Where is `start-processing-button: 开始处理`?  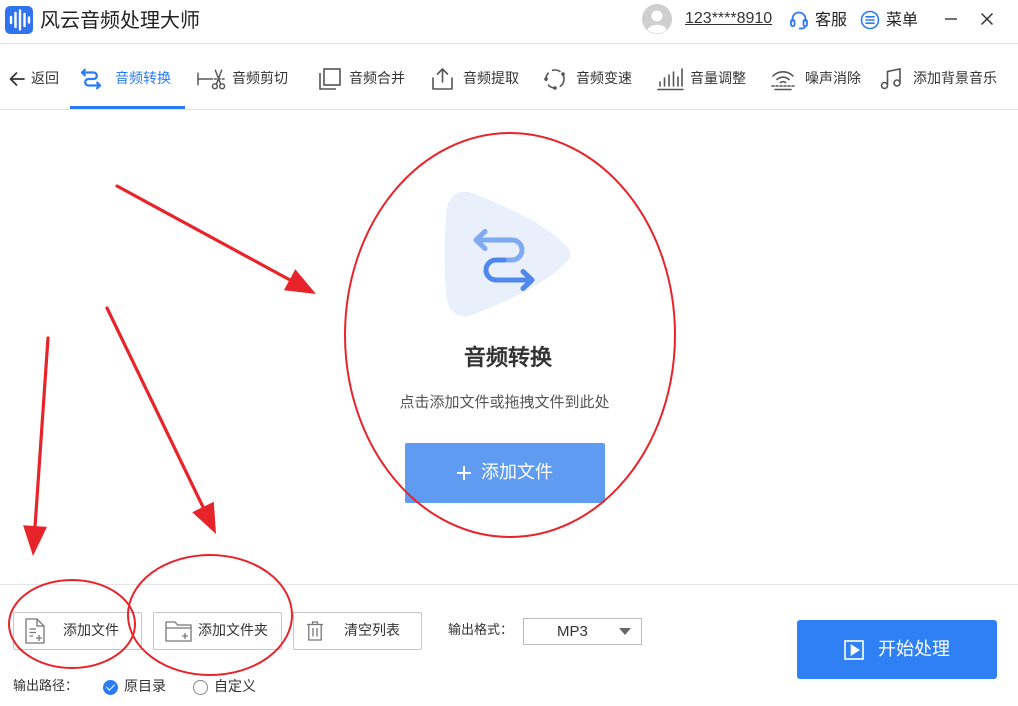 start-processing-button: 开始处理 is located at coordinates (897, 649).